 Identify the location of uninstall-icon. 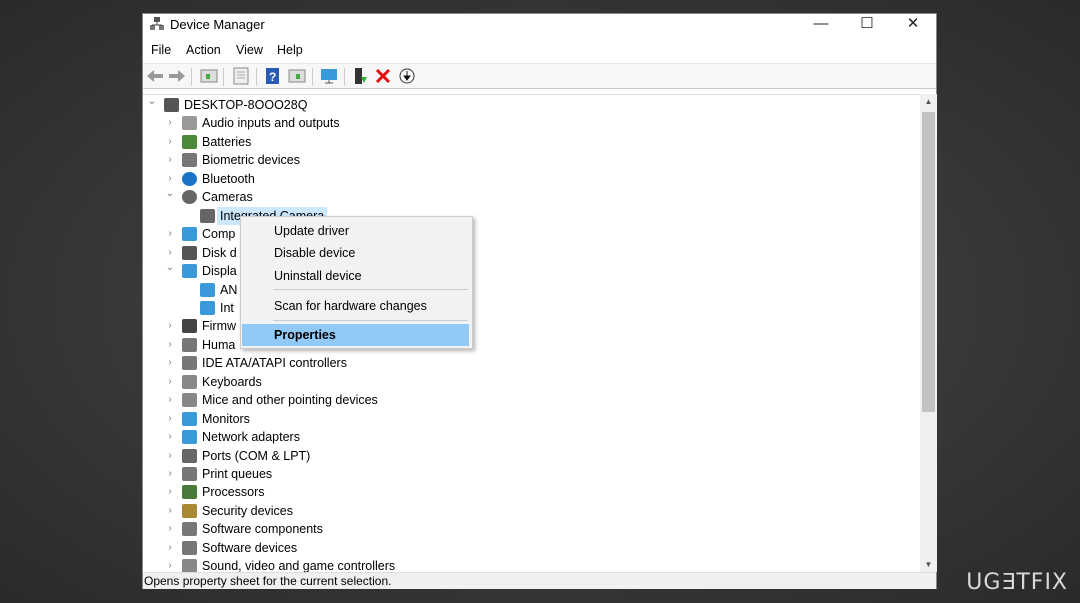
(383, 76).